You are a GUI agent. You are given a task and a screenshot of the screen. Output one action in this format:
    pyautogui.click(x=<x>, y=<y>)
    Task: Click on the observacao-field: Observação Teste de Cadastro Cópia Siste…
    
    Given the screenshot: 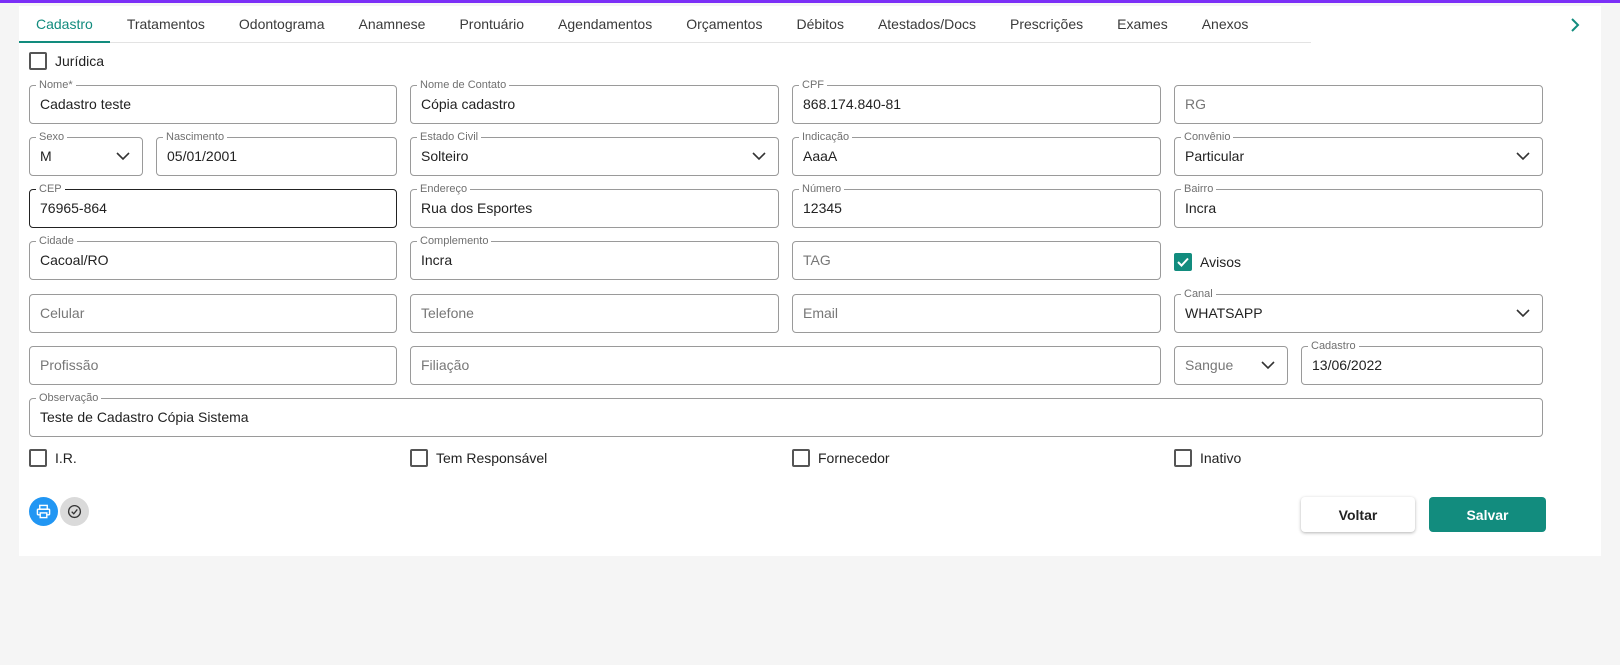 What is the action you would take?
    pyautogui.click(x=786, y=414)
    